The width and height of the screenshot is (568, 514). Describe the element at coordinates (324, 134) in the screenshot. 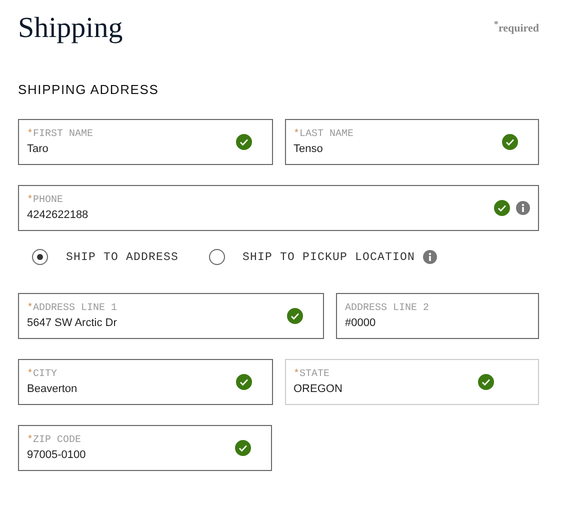

I see `field-label: *LAST NAME` at that location.